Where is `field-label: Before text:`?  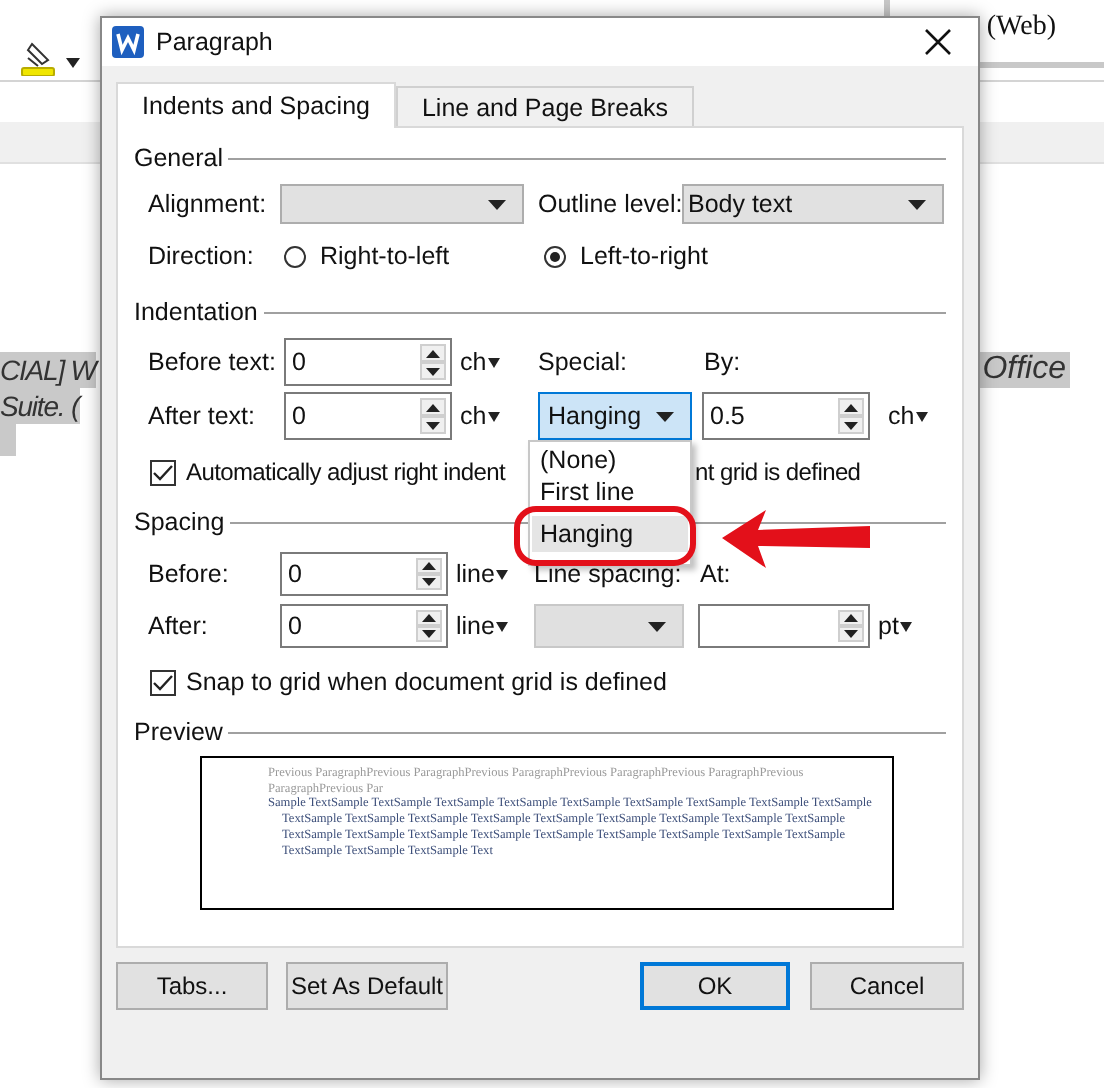 field-label: Before text: is located at coordinates (213, 362).